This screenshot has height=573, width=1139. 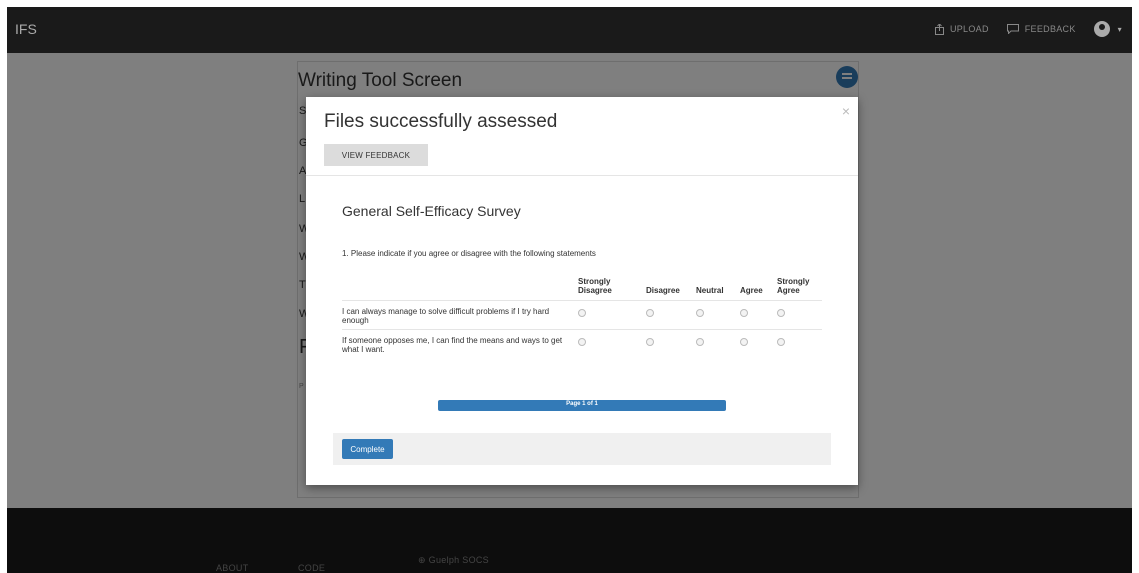 I want to click on complete-button: Complete, so click(x=367, y=449).